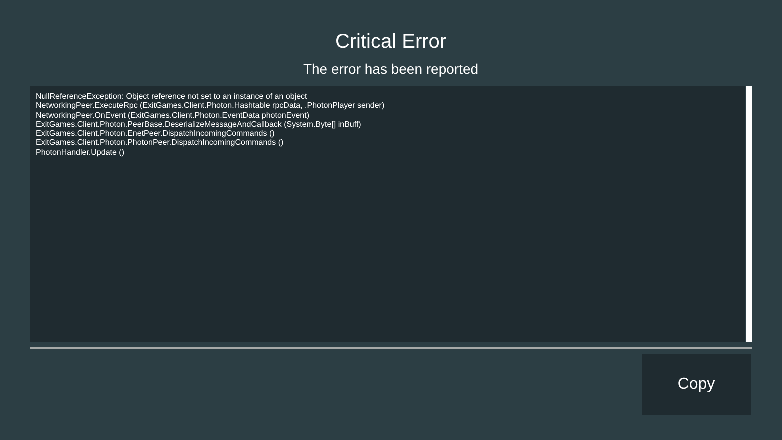 The image size is (782, 440). Describe the element at coordinates (160, 143) in the screenshot. I see `log-line: ExitGames.Client.Photon.PhotonPeer.DispatchIncomingCommands ()` at that location.